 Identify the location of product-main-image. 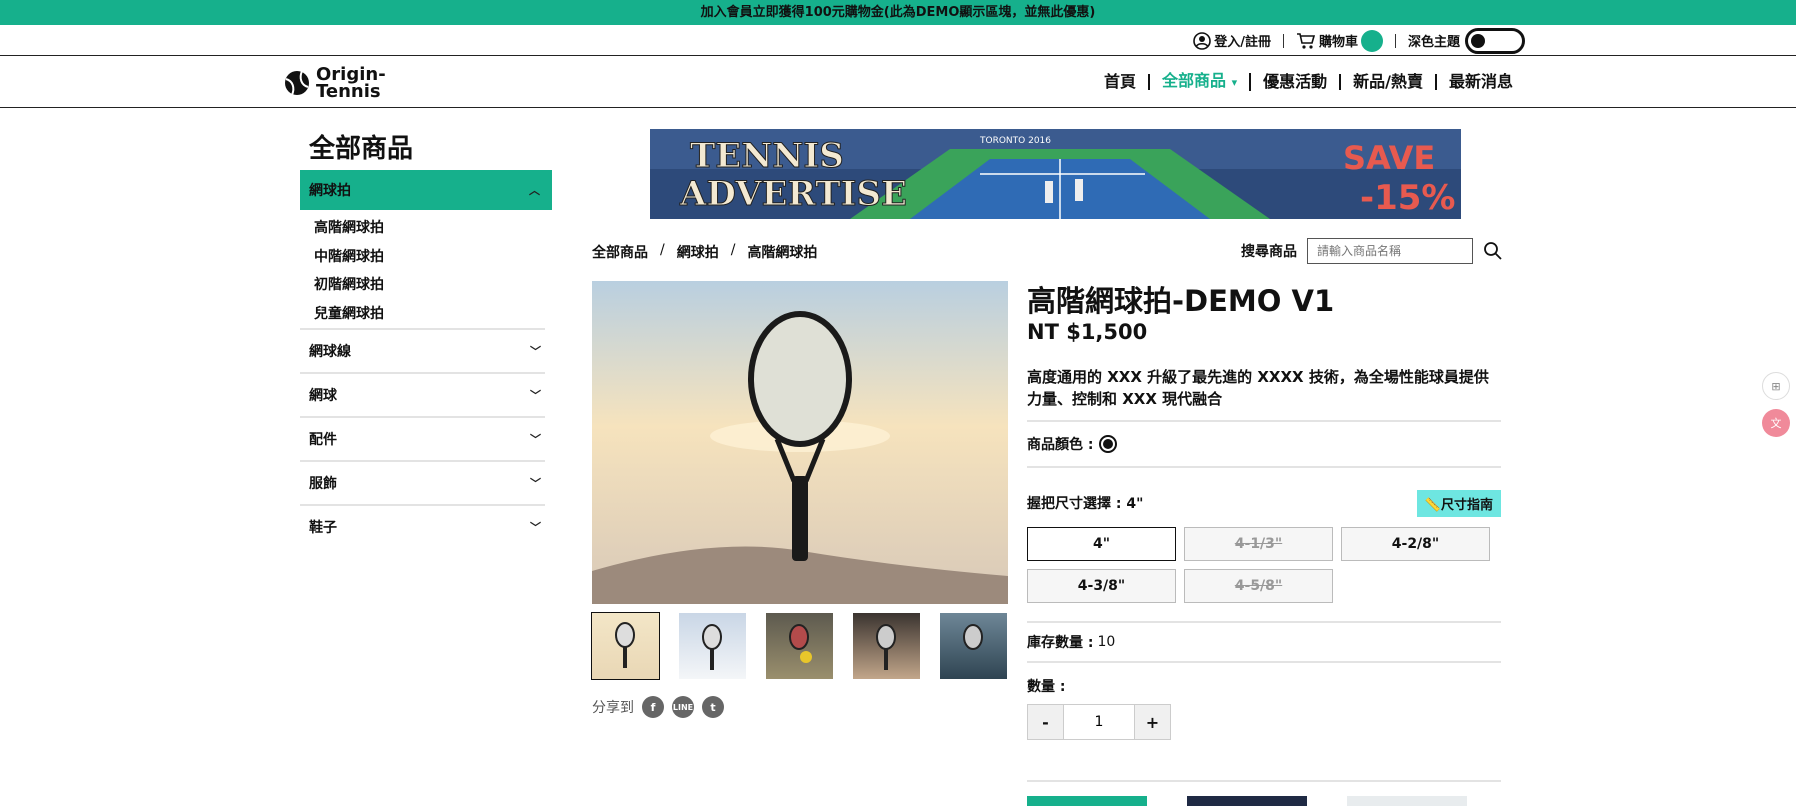
(800, 442).